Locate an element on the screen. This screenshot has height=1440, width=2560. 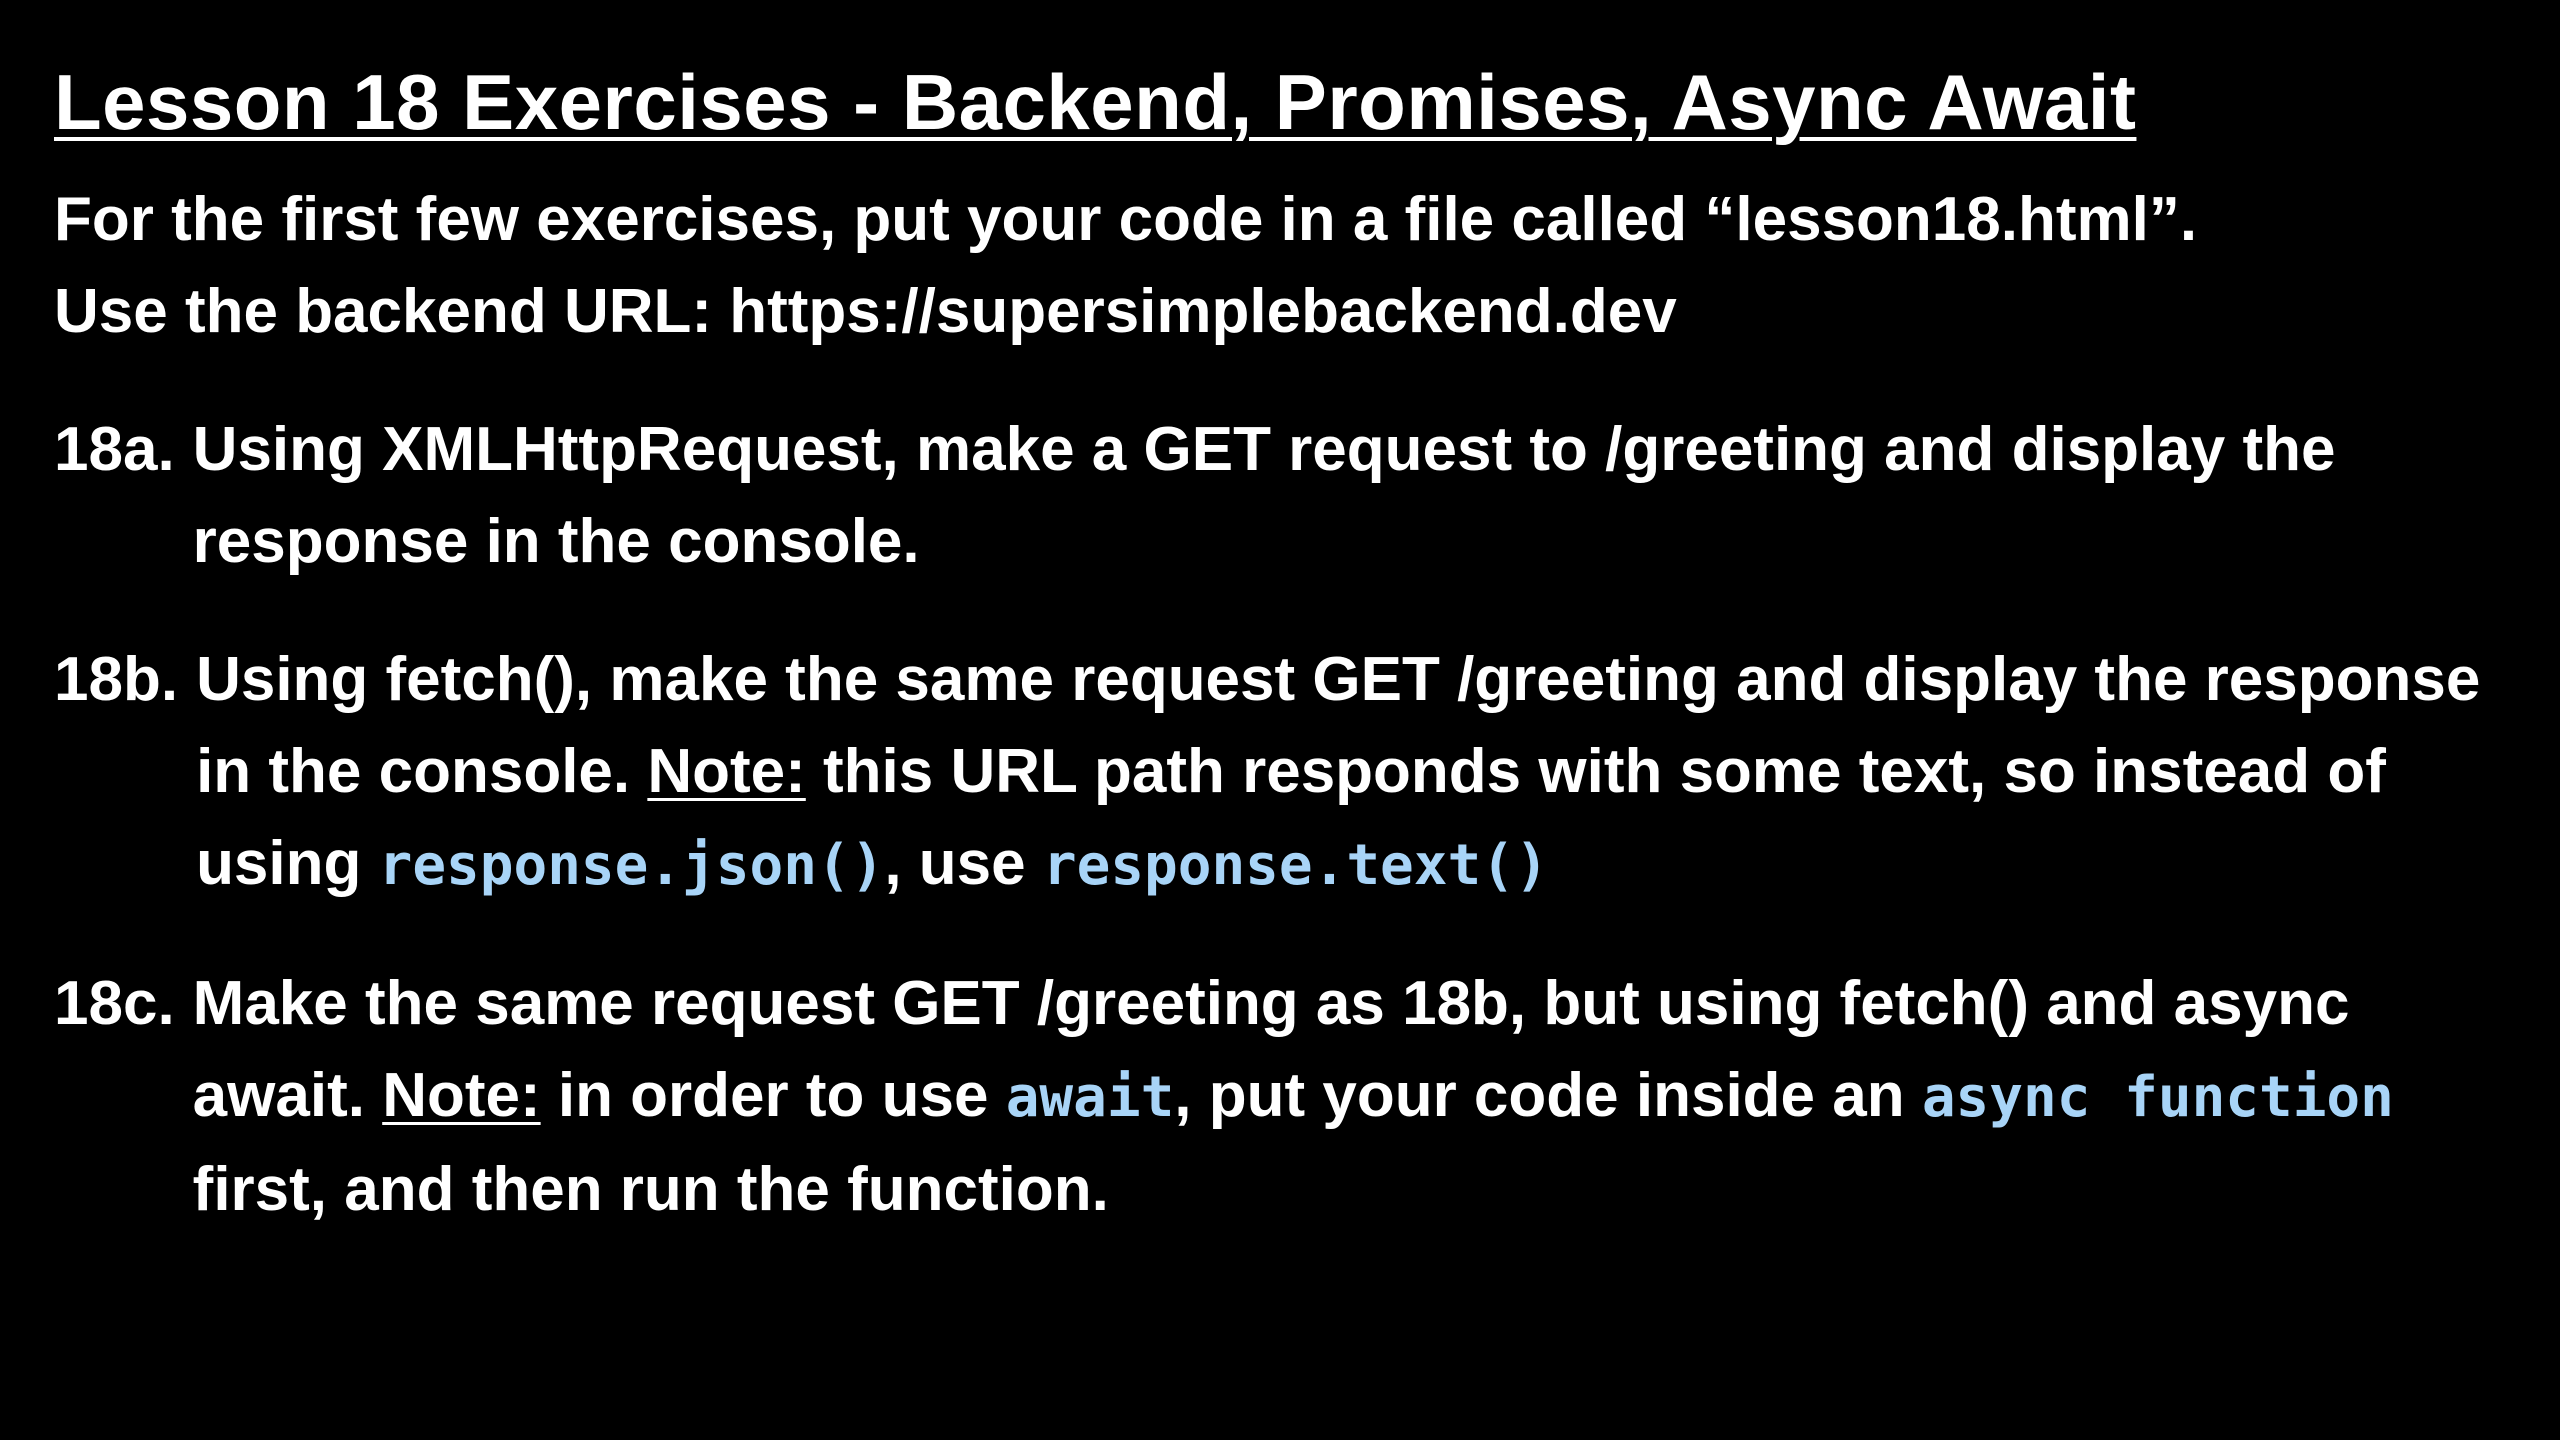
exercise-18c-text-4: first, and then run the function. is located at coordinates (650, 1189).